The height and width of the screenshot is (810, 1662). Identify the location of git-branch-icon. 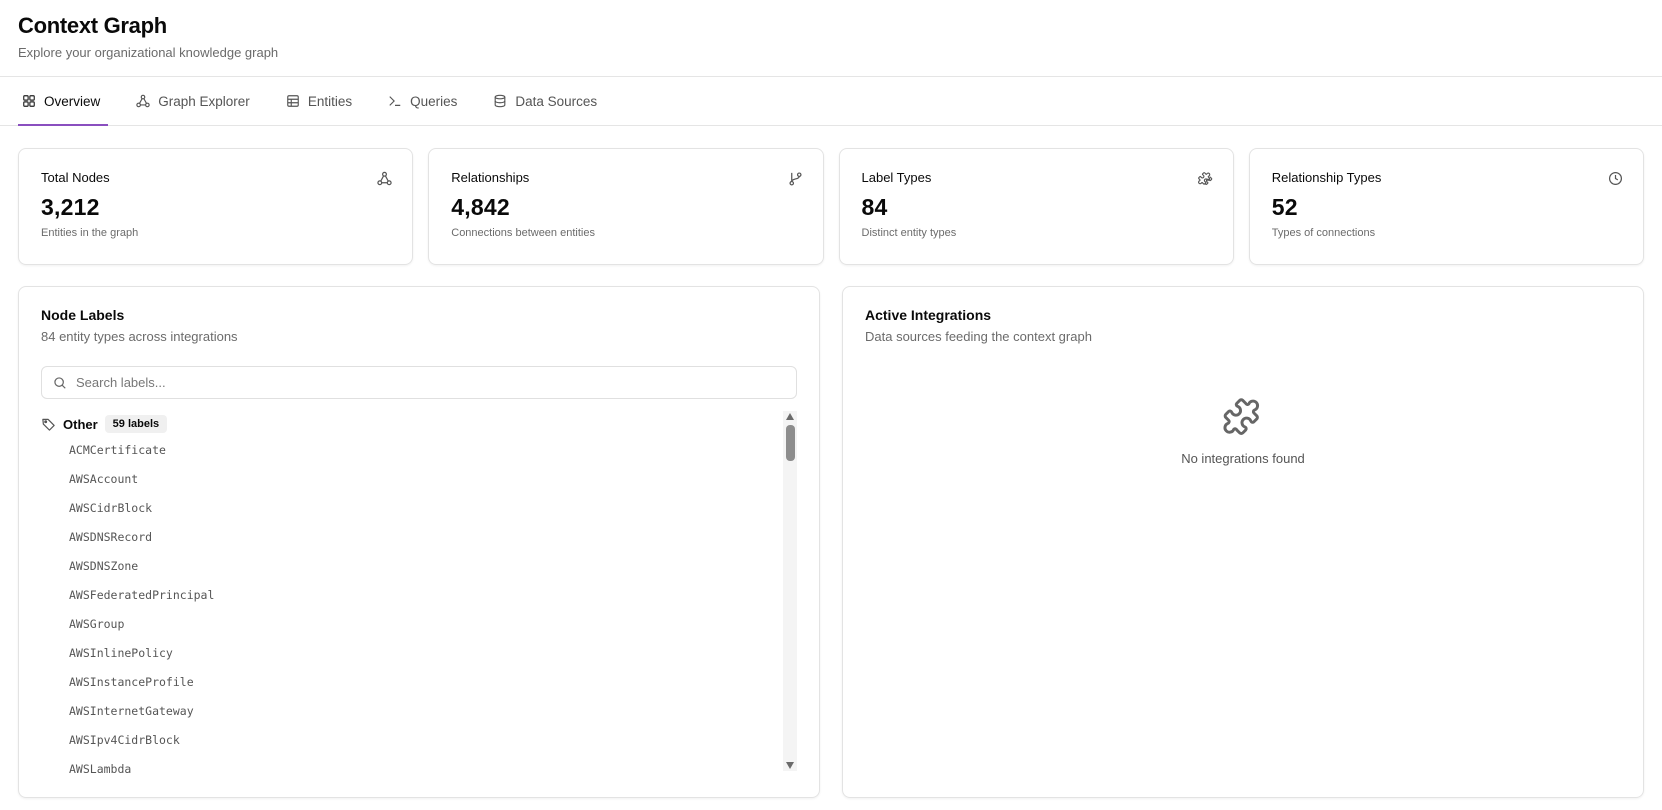
(795, 179).